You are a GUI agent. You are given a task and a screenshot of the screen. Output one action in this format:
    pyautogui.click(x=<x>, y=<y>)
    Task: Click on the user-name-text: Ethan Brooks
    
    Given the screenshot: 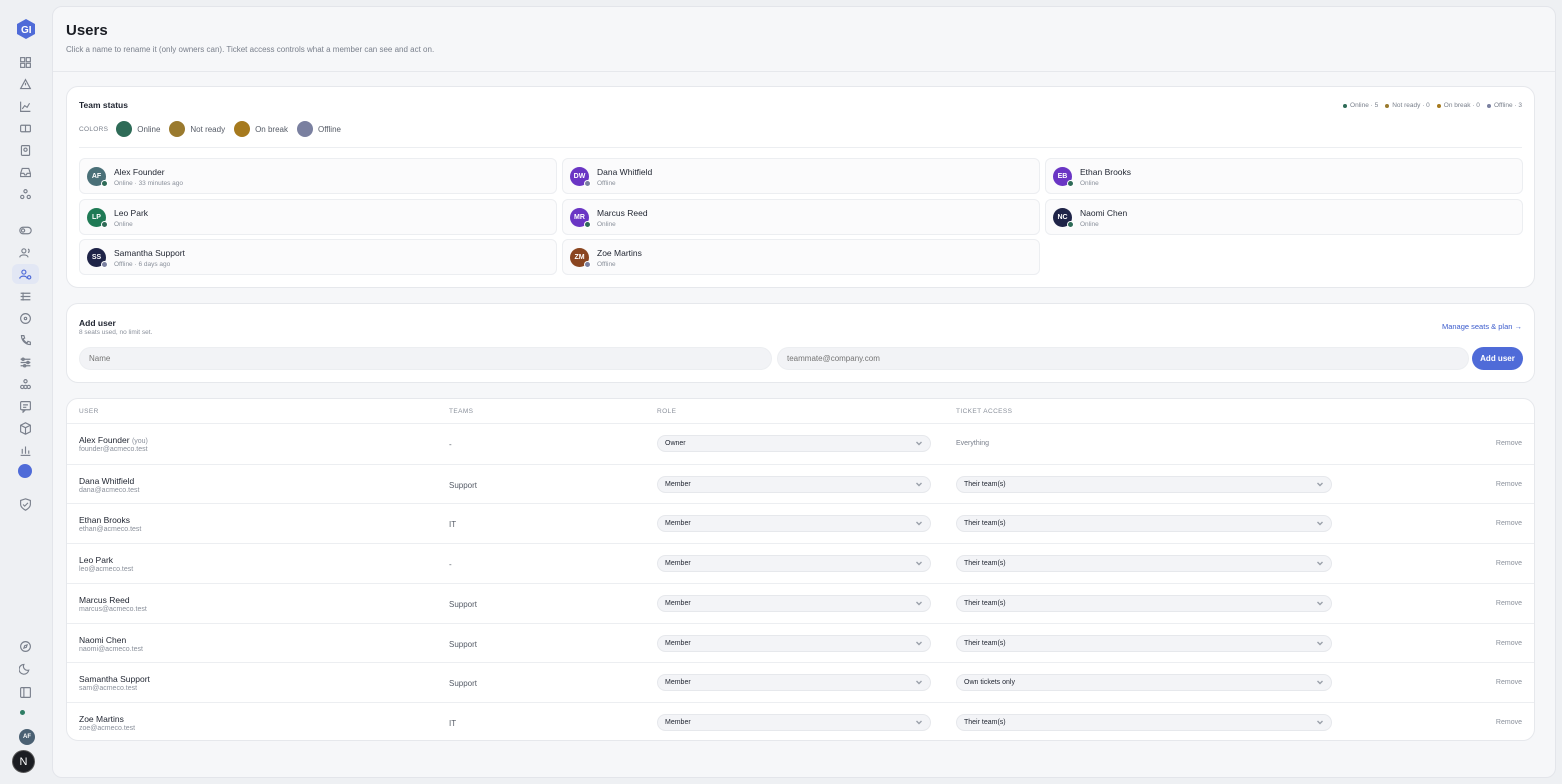 What is the action you would take?
    pyautogui.click(x=104, y=520)
    